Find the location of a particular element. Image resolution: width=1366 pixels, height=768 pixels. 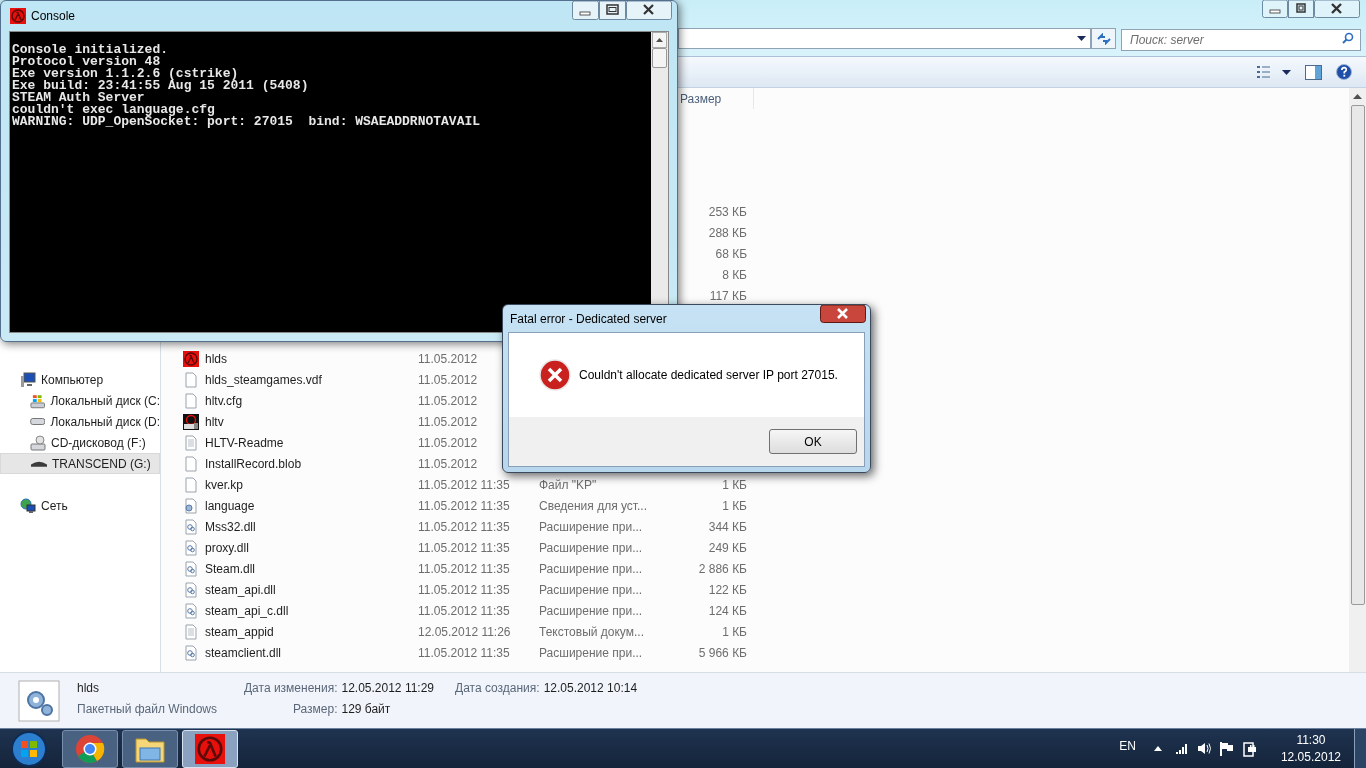

size-cell-text: 68 КБ is located at coordinates (731, 254).